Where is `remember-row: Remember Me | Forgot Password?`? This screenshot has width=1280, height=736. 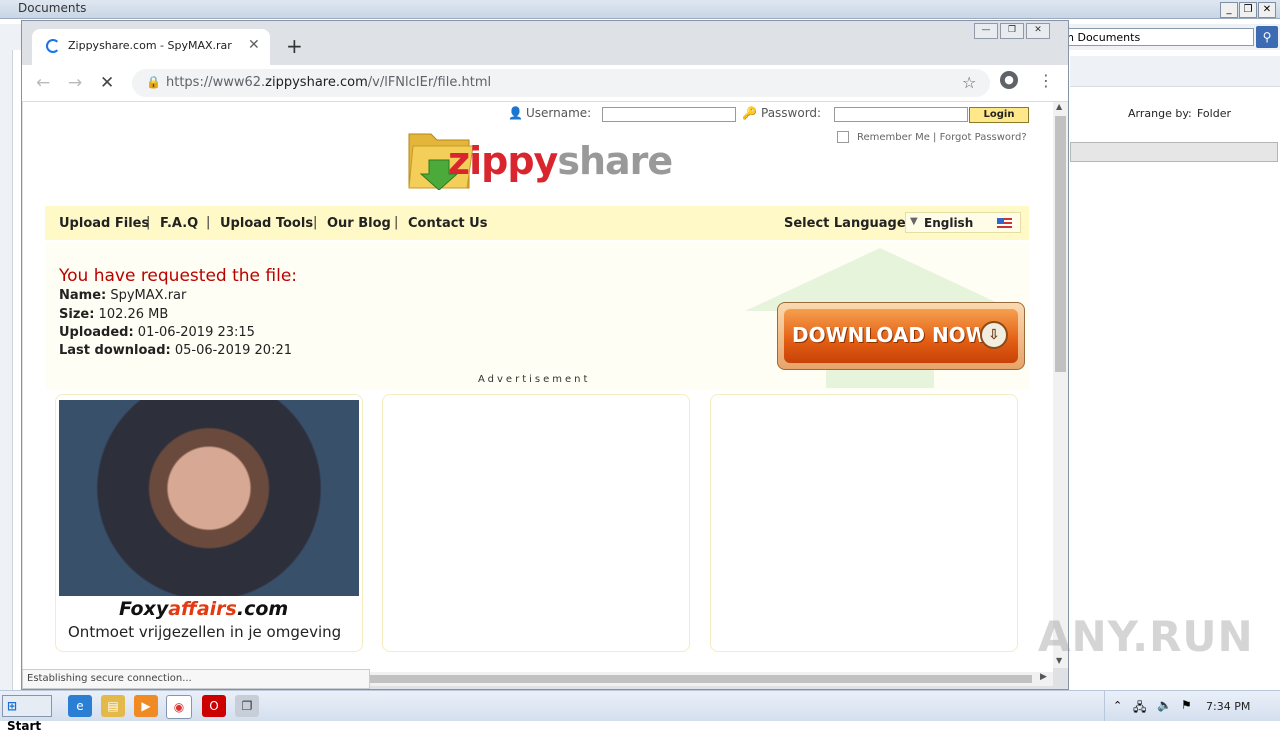 remember-row: Remember Me | Forgot Password? is located at coordinates (932, 137).